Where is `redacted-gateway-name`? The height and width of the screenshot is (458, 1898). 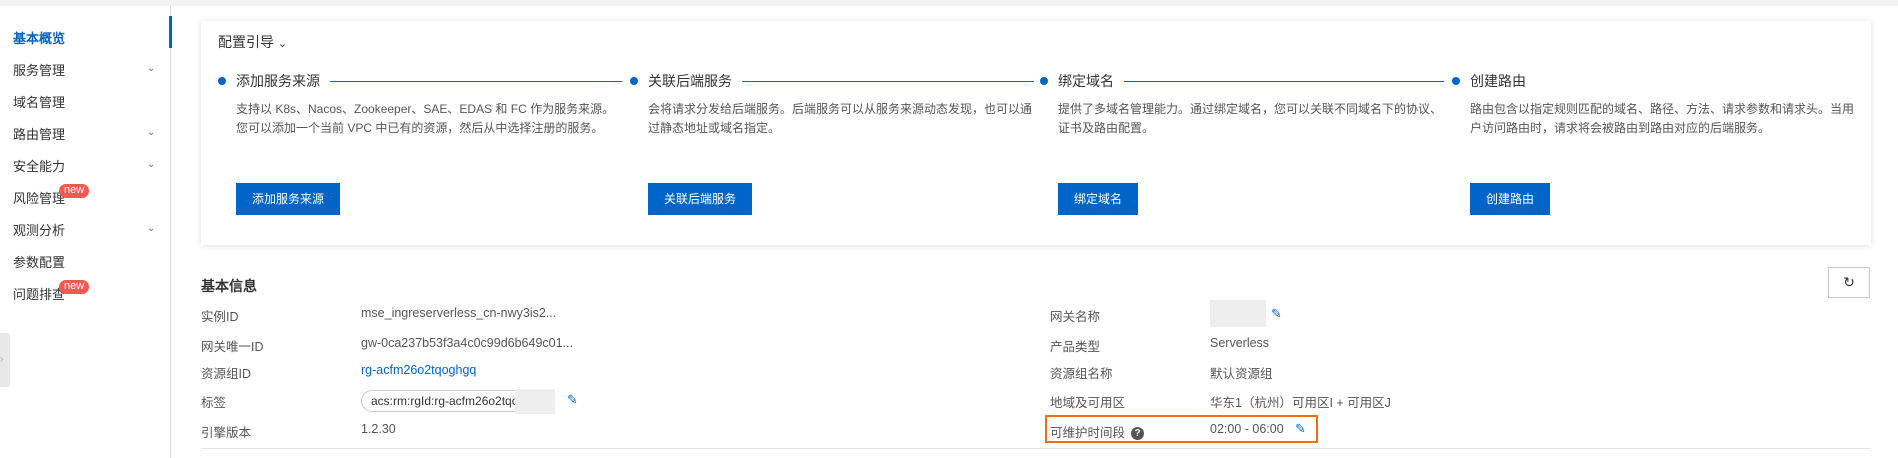
redacted-gateway-name is located at coordinates (1238, 313).